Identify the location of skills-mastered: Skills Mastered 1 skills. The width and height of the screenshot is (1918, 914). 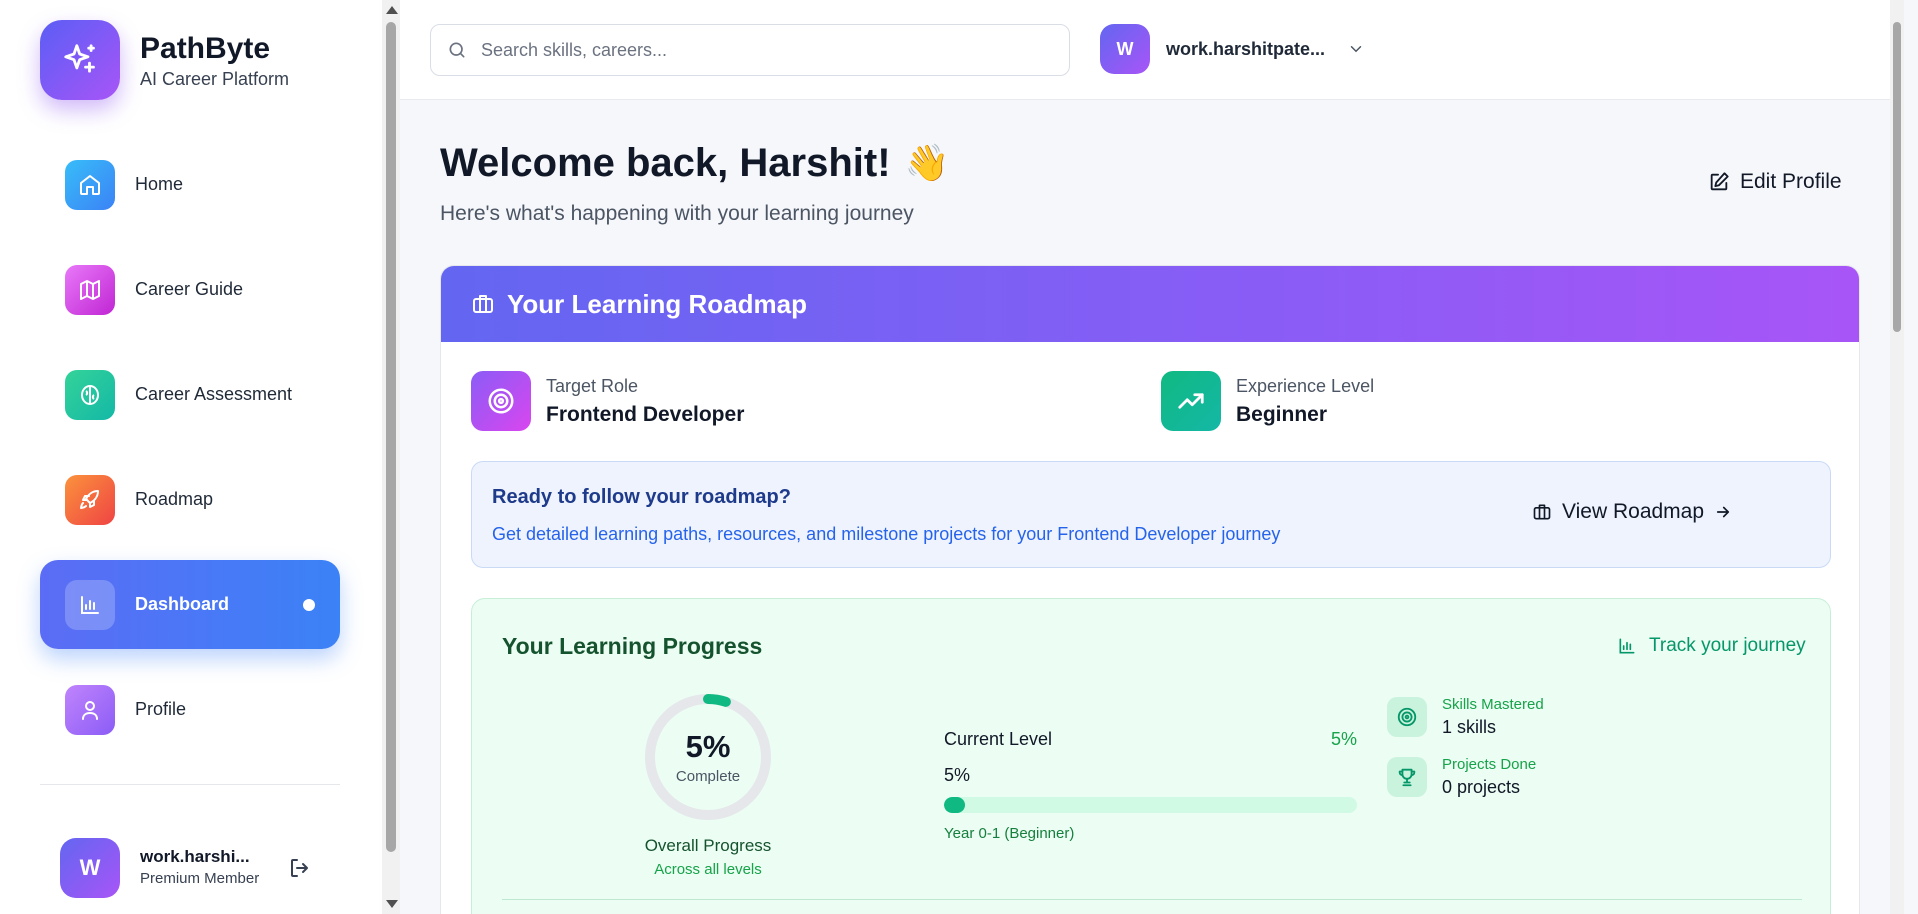
(1465, 717).